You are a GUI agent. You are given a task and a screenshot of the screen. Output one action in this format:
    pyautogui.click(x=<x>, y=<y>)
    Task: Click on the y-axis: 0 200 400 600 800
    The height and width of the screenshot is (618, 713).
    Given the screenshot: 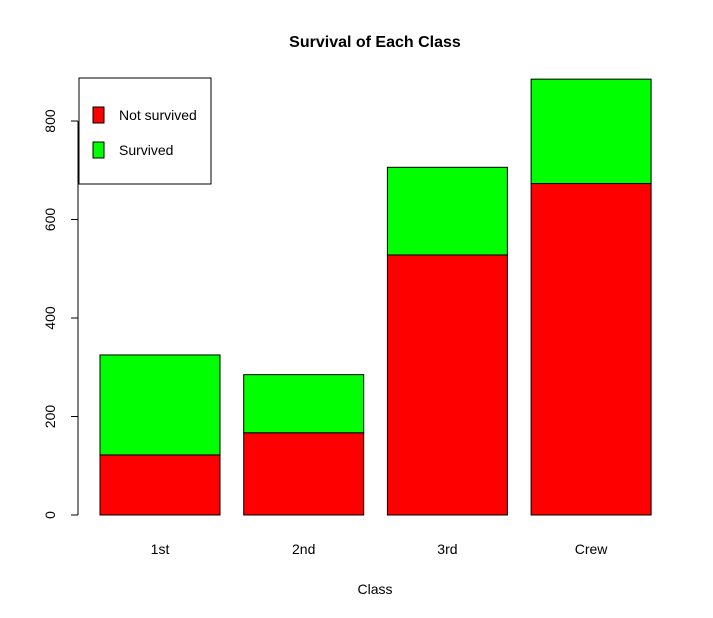 What is the action you would take?
    pyautogui.click(x=60, y=314)
    